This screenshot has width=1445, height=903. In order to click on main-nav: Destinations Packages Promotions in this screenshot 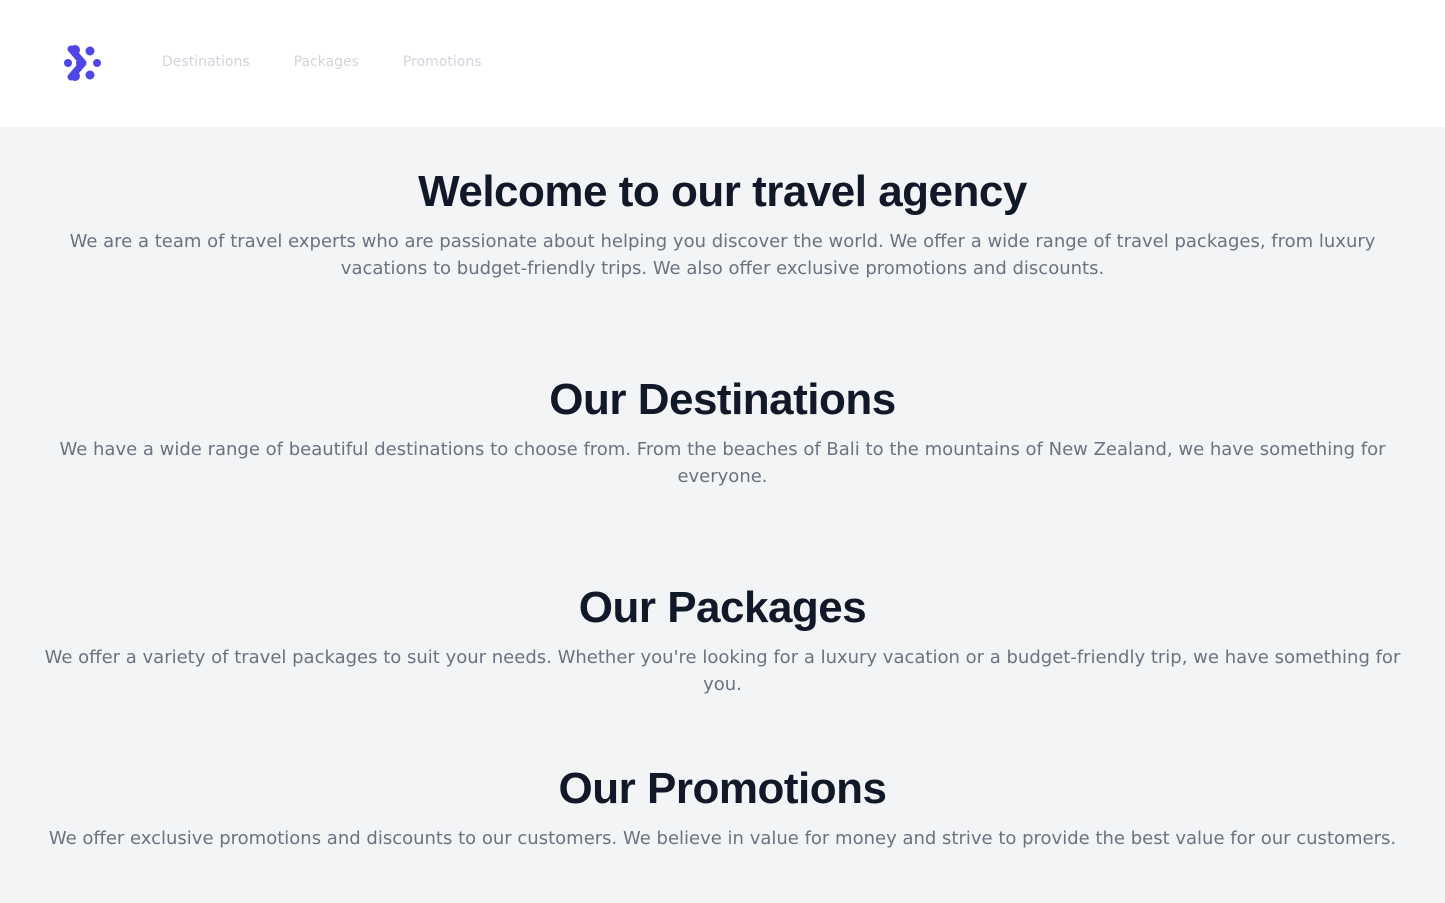, I will do `click(344, 62)`.